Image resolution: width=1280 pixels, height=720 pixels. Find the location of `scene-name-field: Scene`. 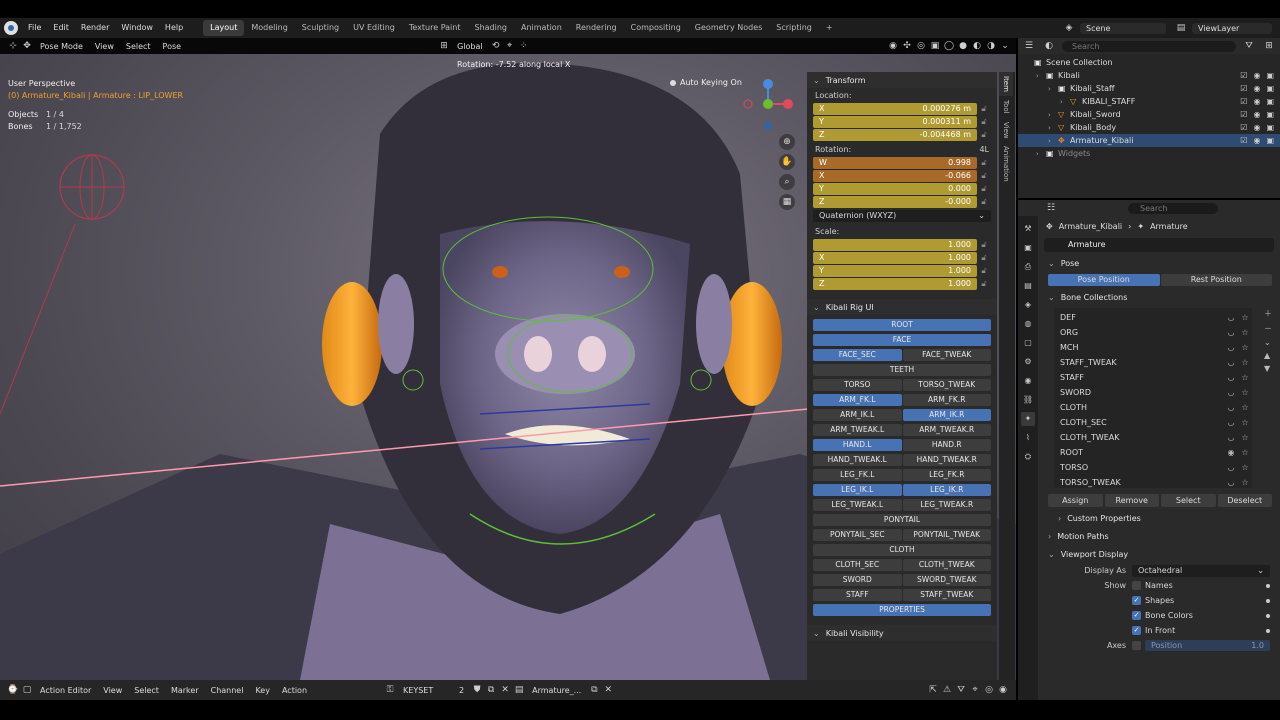

scene-name-field: Scene is located at coordinates (1123, 28).